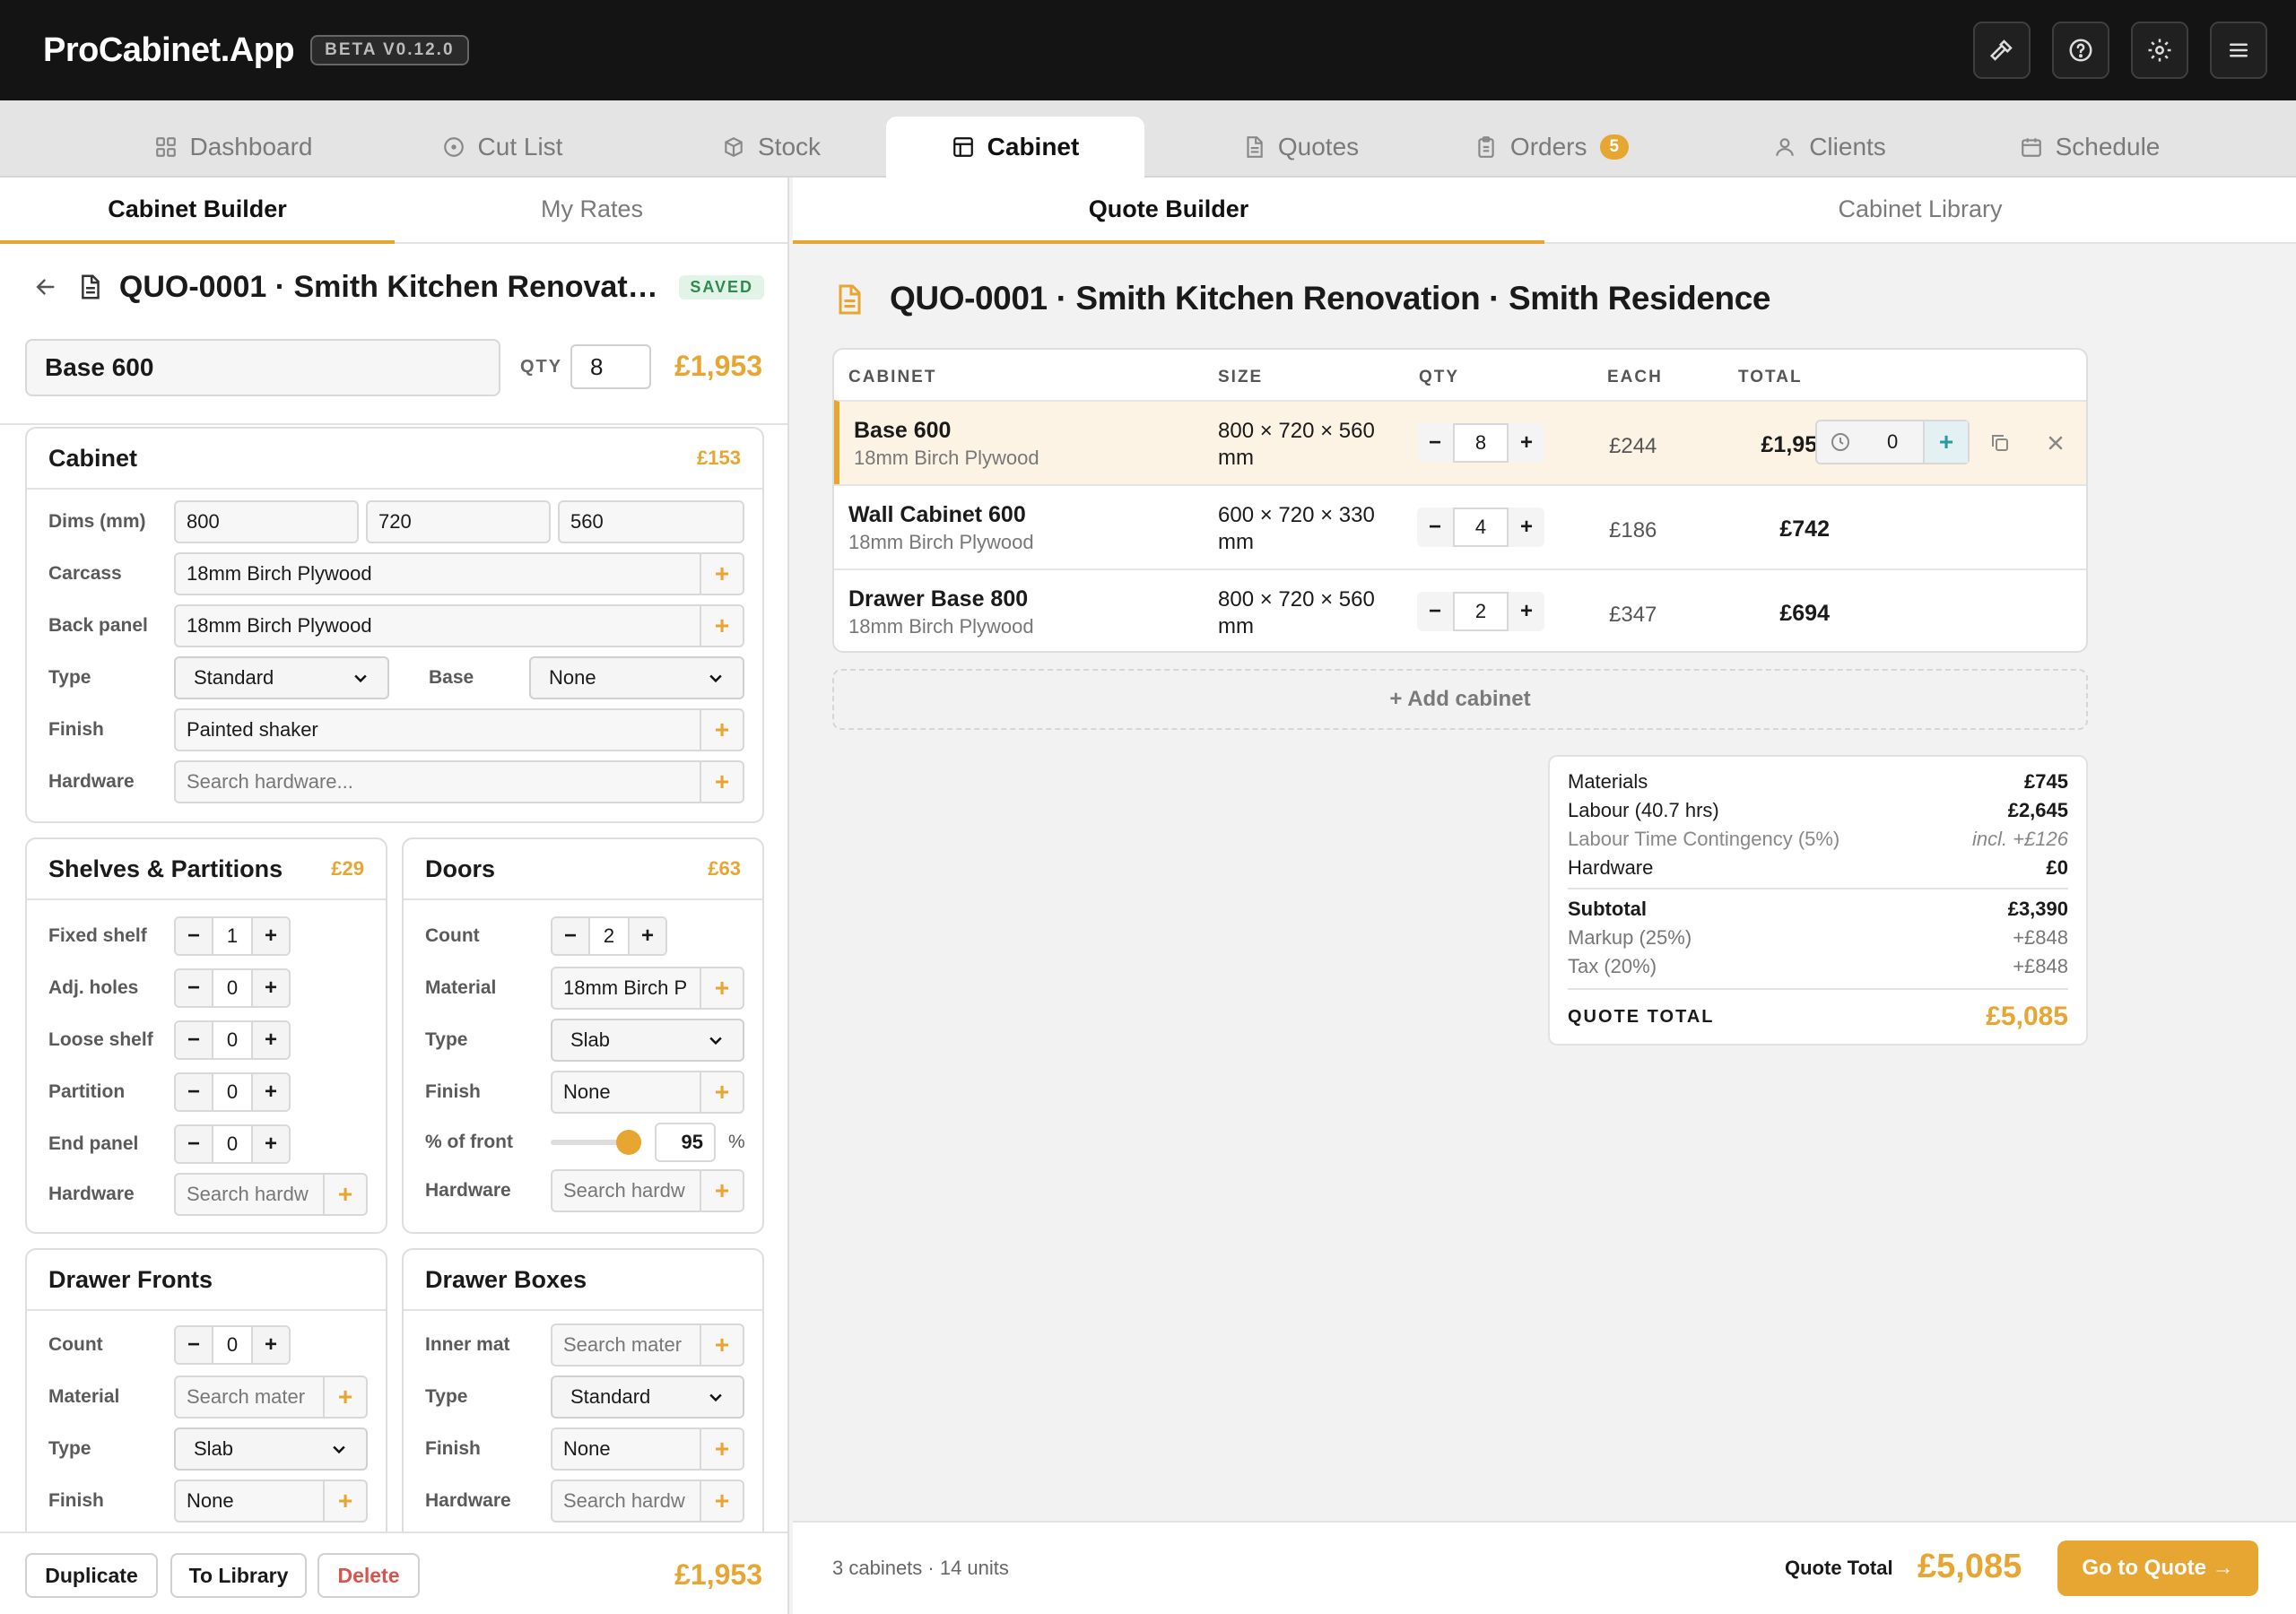 This screenshot has height=1614, width=2296. I want to click on tab-cabinet: Cabinet, so click(1015, 147).